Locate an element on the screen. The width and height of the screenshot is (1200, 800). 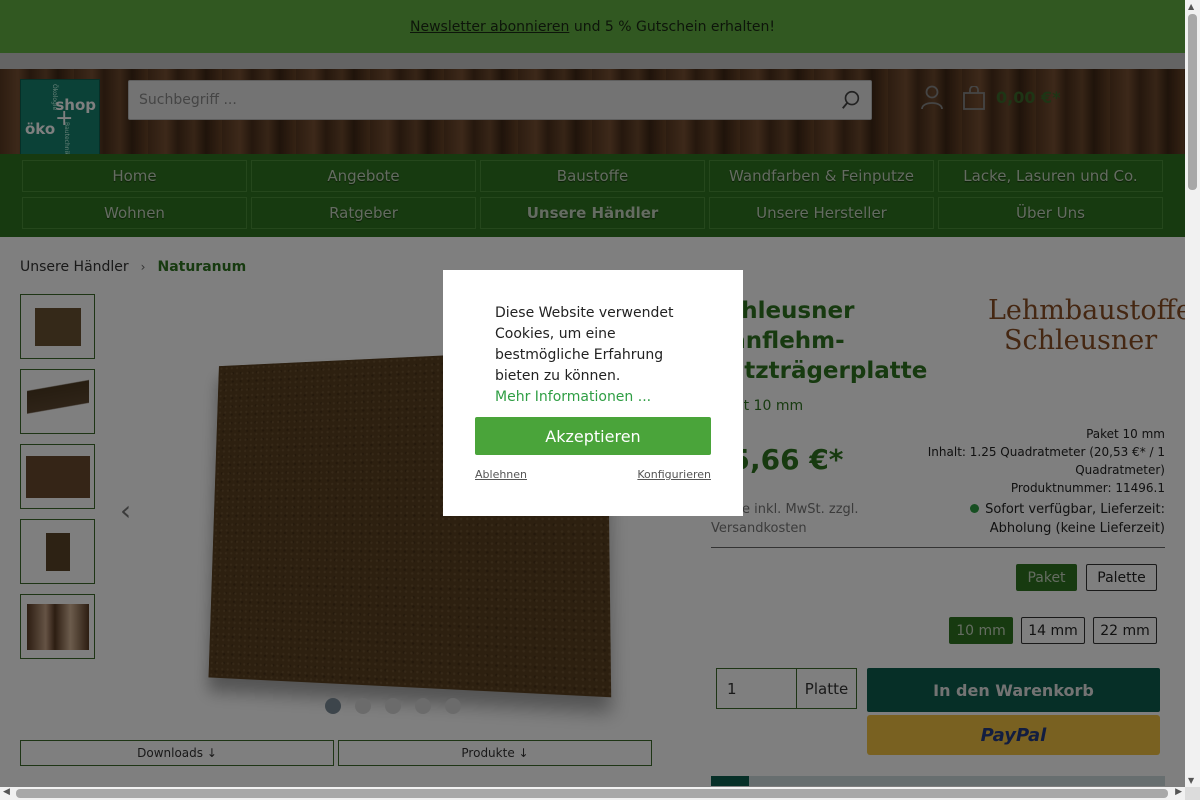
vertical-scroll-thumb is located at coordinates (1192, 102).